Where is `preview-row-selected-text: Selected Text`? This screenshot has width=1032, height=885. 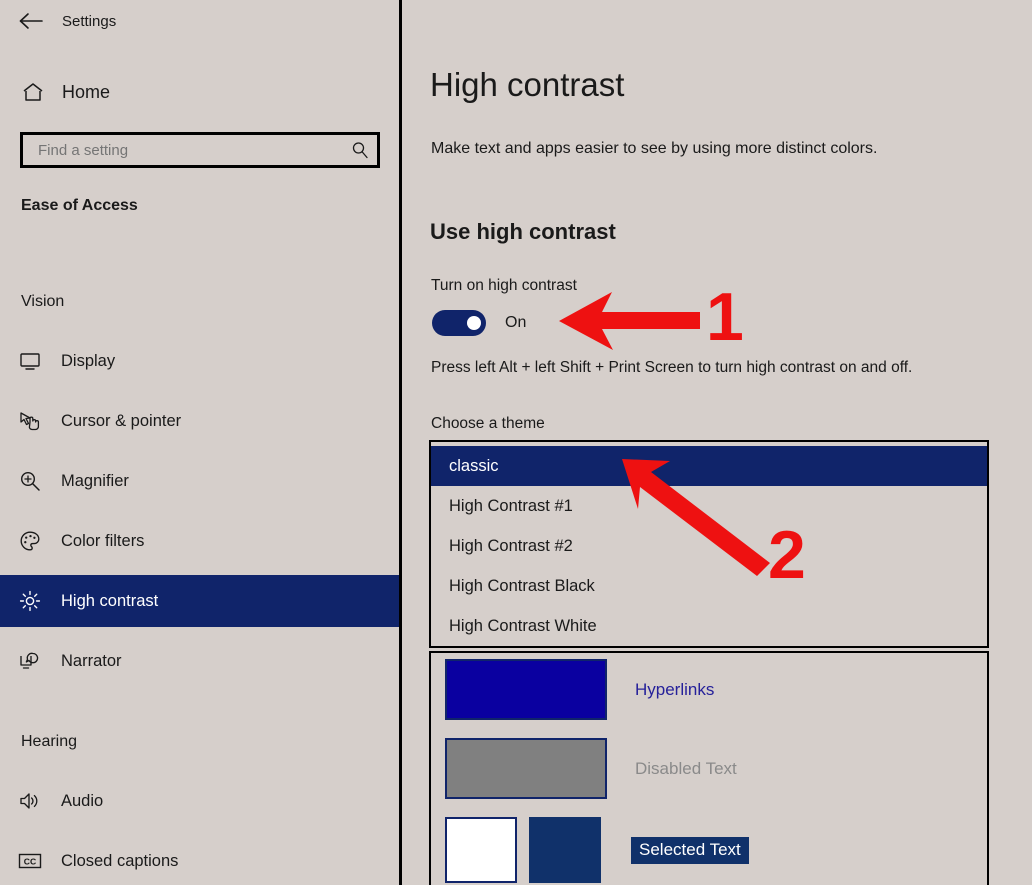 preview-row-selected-text: Selected Text is located at coordinates (597, 850).